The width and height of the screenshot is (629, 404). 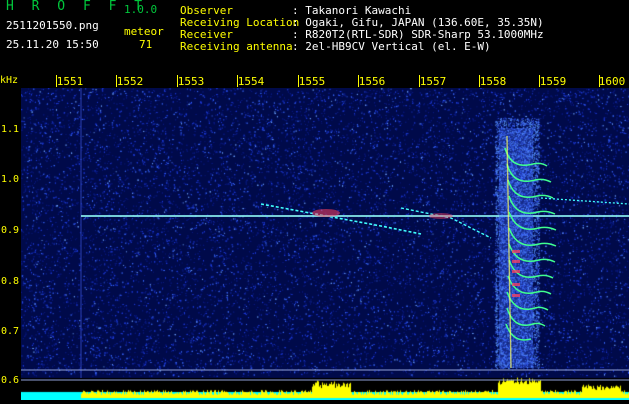 What do you see at coordinates (236, 46) in the screenshot?
I see `info-label-antenna: Receiving antenna` at bounding box center [236, 46].